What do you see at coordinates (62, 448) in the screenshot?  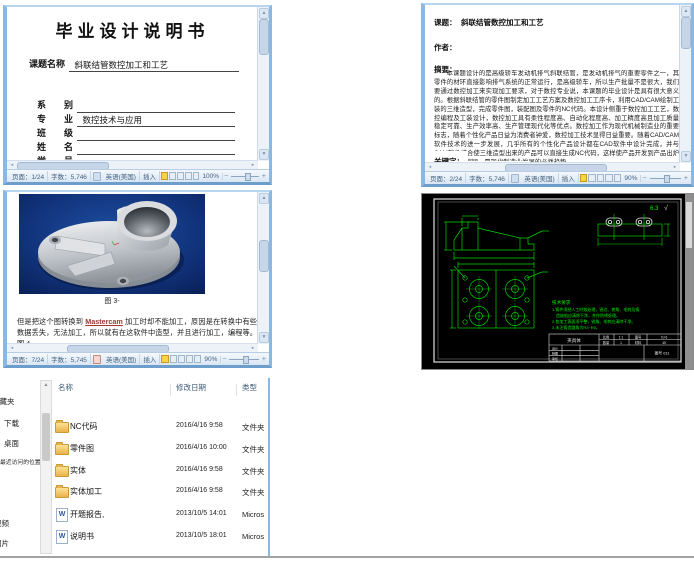 I see `folder-icon` at bounding box center [62, 448].